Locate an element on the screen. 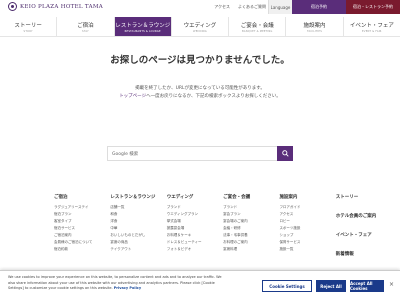 The image size is (400, 300). footer-heading: ご宿泊 is located at coordinates (82, 197).